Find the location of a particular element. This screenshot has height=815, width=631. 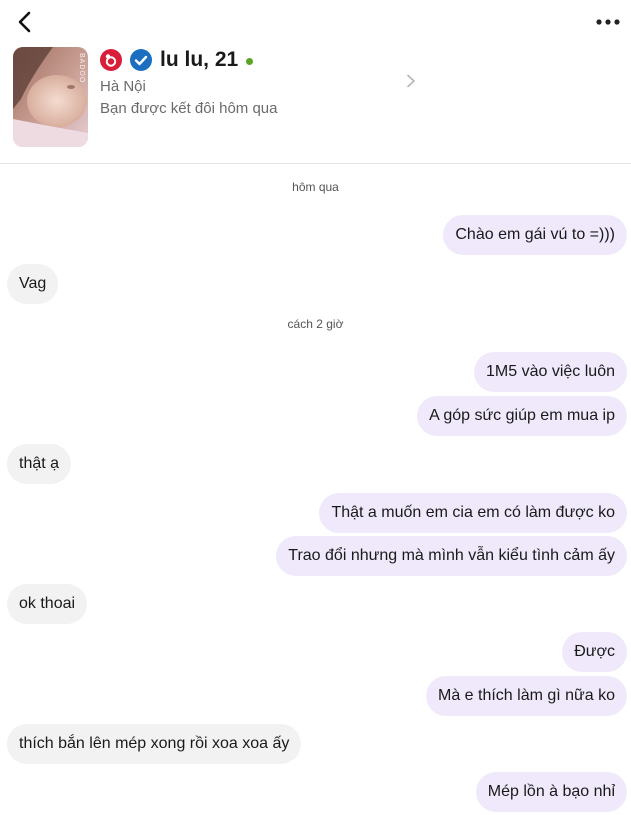

profile-name: lu lu, 21 is located at coordinates (199, 59).